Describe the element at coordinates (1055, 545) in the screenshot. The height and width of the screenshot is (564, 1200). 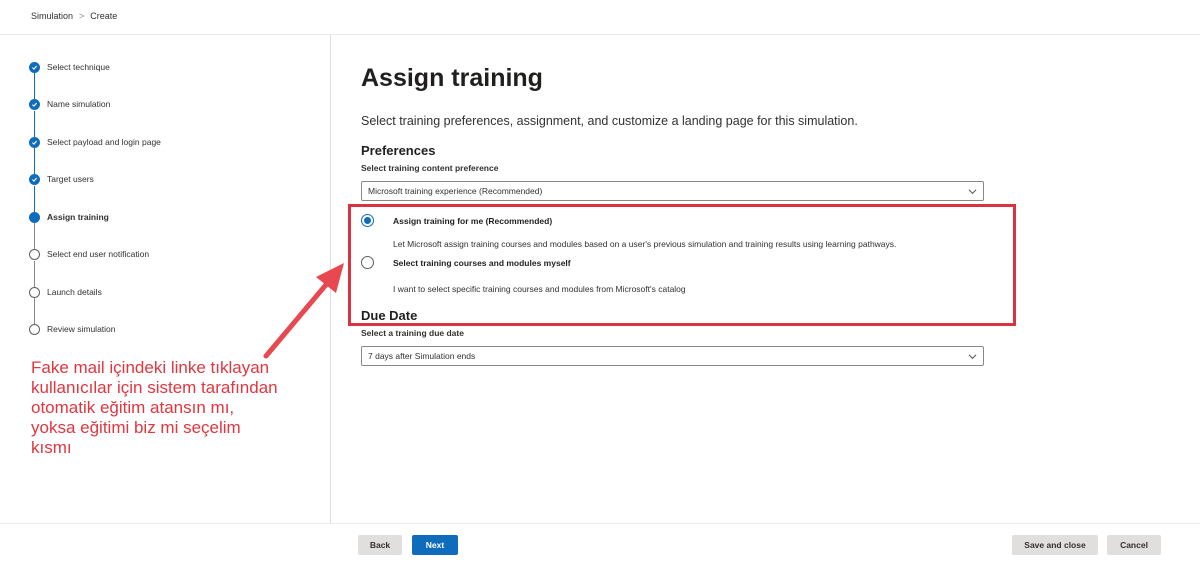
I see `save-and-close-button: Save and close` at that location.